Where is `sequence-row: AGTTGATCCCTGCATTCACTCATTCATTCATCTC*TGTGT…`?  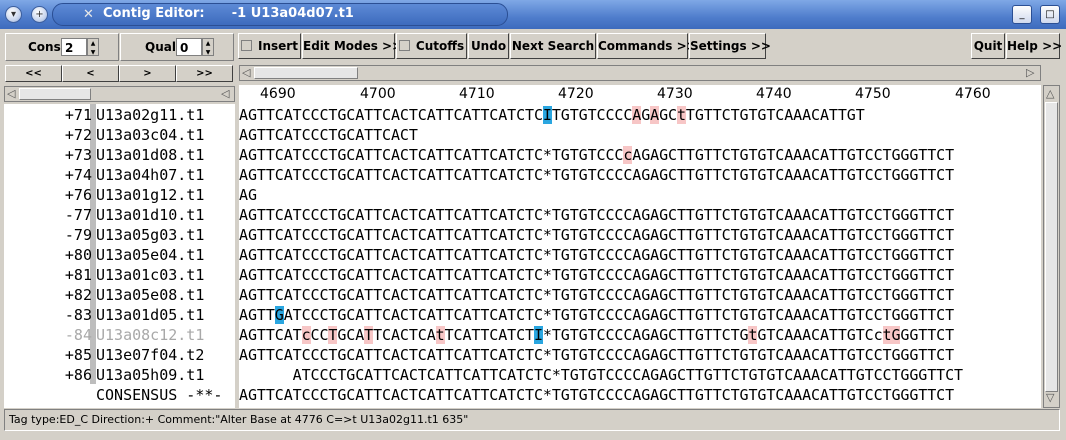 sequence-row: AGTTGATCCCTGCATTCACTCATTCATTCATCTC*TGTGT… is located at coordinates (596, 315).